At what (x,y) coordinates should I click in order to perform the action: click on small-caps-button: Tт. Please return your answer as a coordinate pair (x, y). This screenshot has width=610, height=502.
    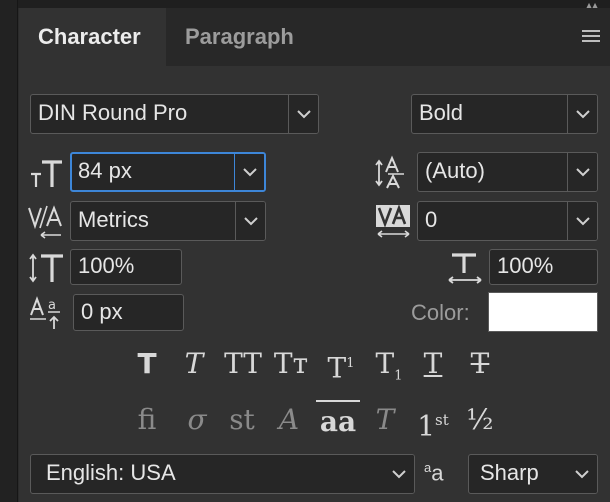
    Looking at the image, I should click on (291, 364).